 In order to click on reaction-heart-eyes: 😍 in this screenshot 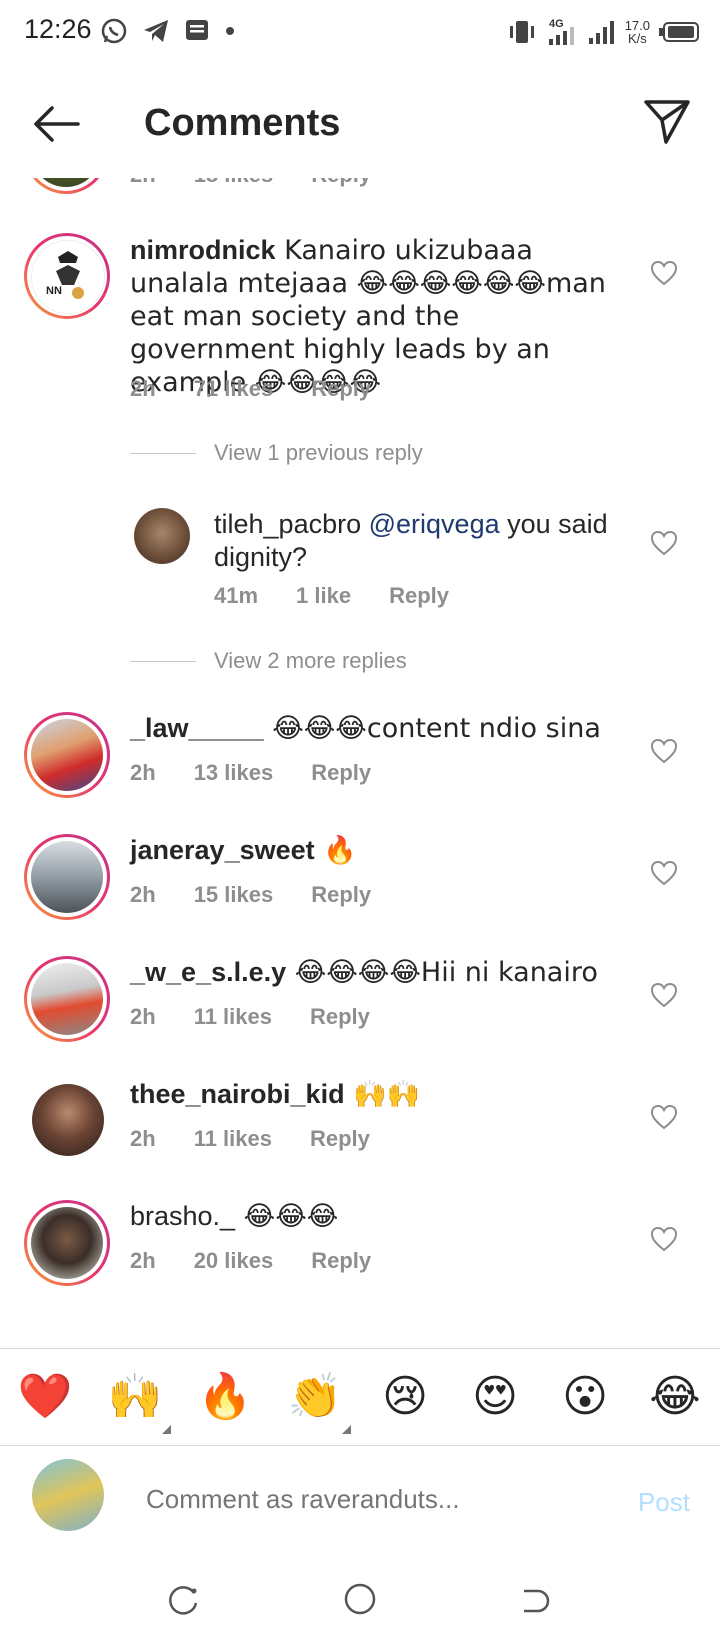, I will do `click(495, 1397)`.